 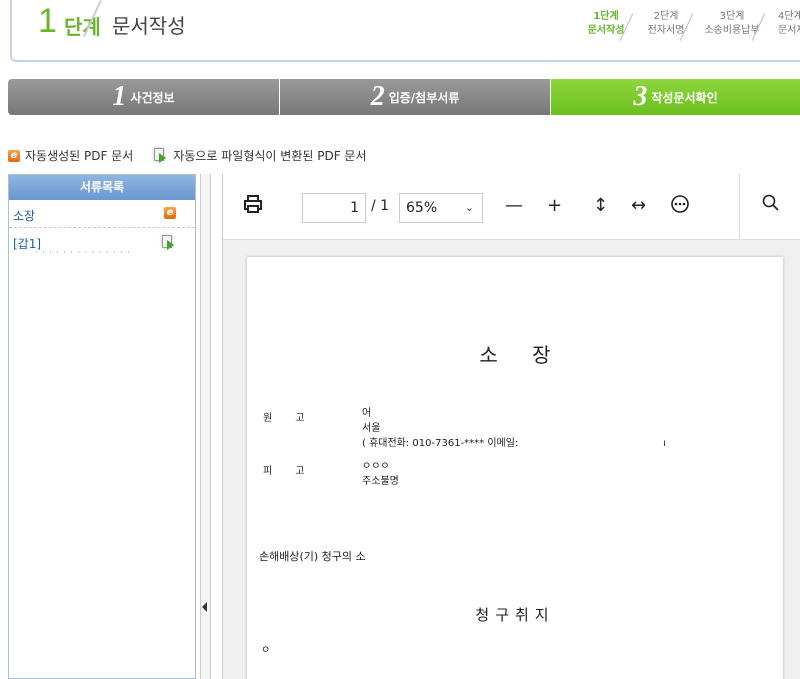 I want to click on icon-legend: e 자동생성된 PDF 문서 자동으로 파일형식이 변환된 PDF 문서, so click(x=187, y=155).